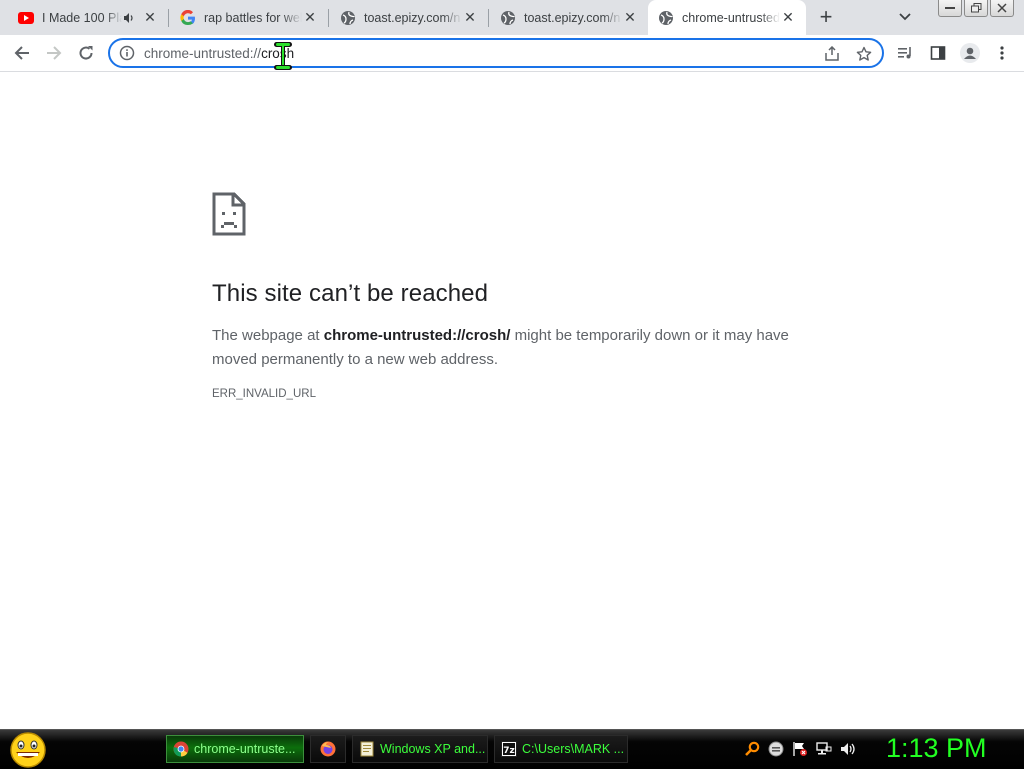 This screenshot has height=773, width=1024. I want to click on more-menu-icon, so click(1002, 53).